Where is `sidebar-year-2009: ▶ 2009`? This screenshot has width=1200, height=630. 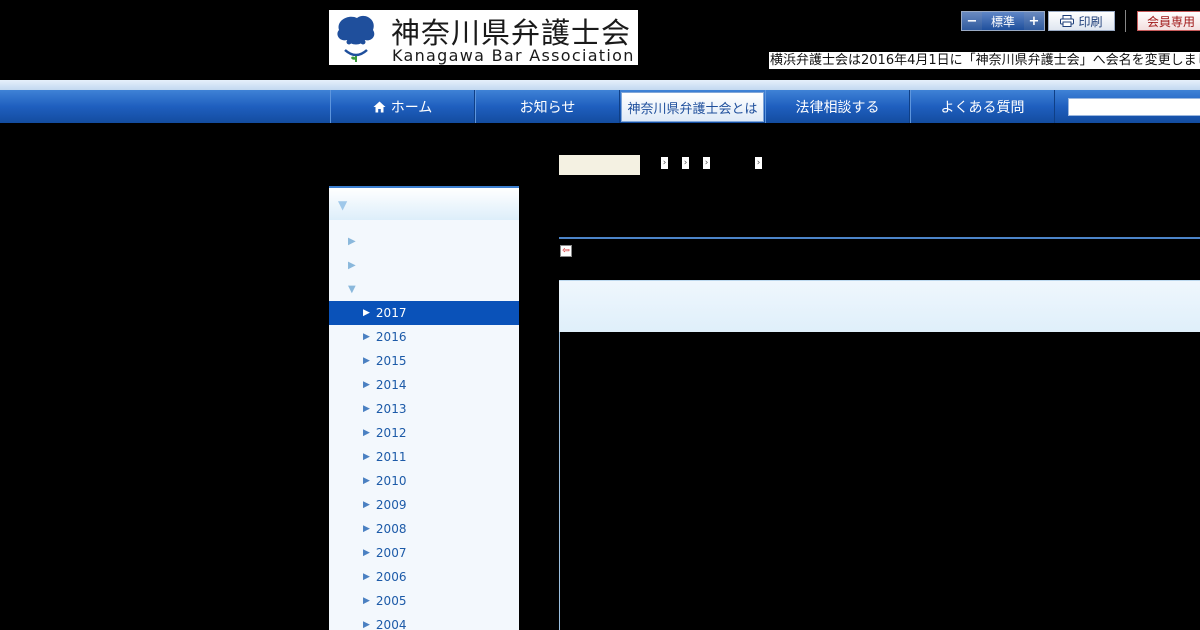
sidebar-year-2009: ▶ 2009 is located at coordinates (424, 505).